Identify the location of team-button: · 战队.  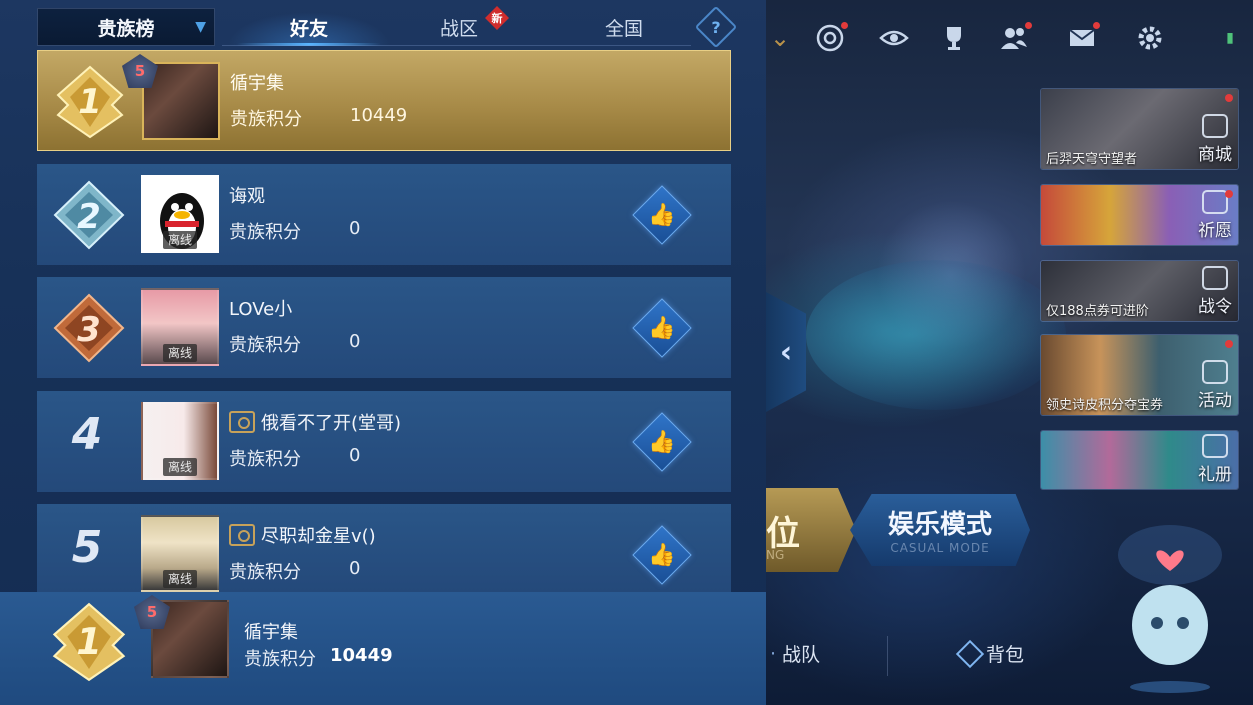
(795, 653).